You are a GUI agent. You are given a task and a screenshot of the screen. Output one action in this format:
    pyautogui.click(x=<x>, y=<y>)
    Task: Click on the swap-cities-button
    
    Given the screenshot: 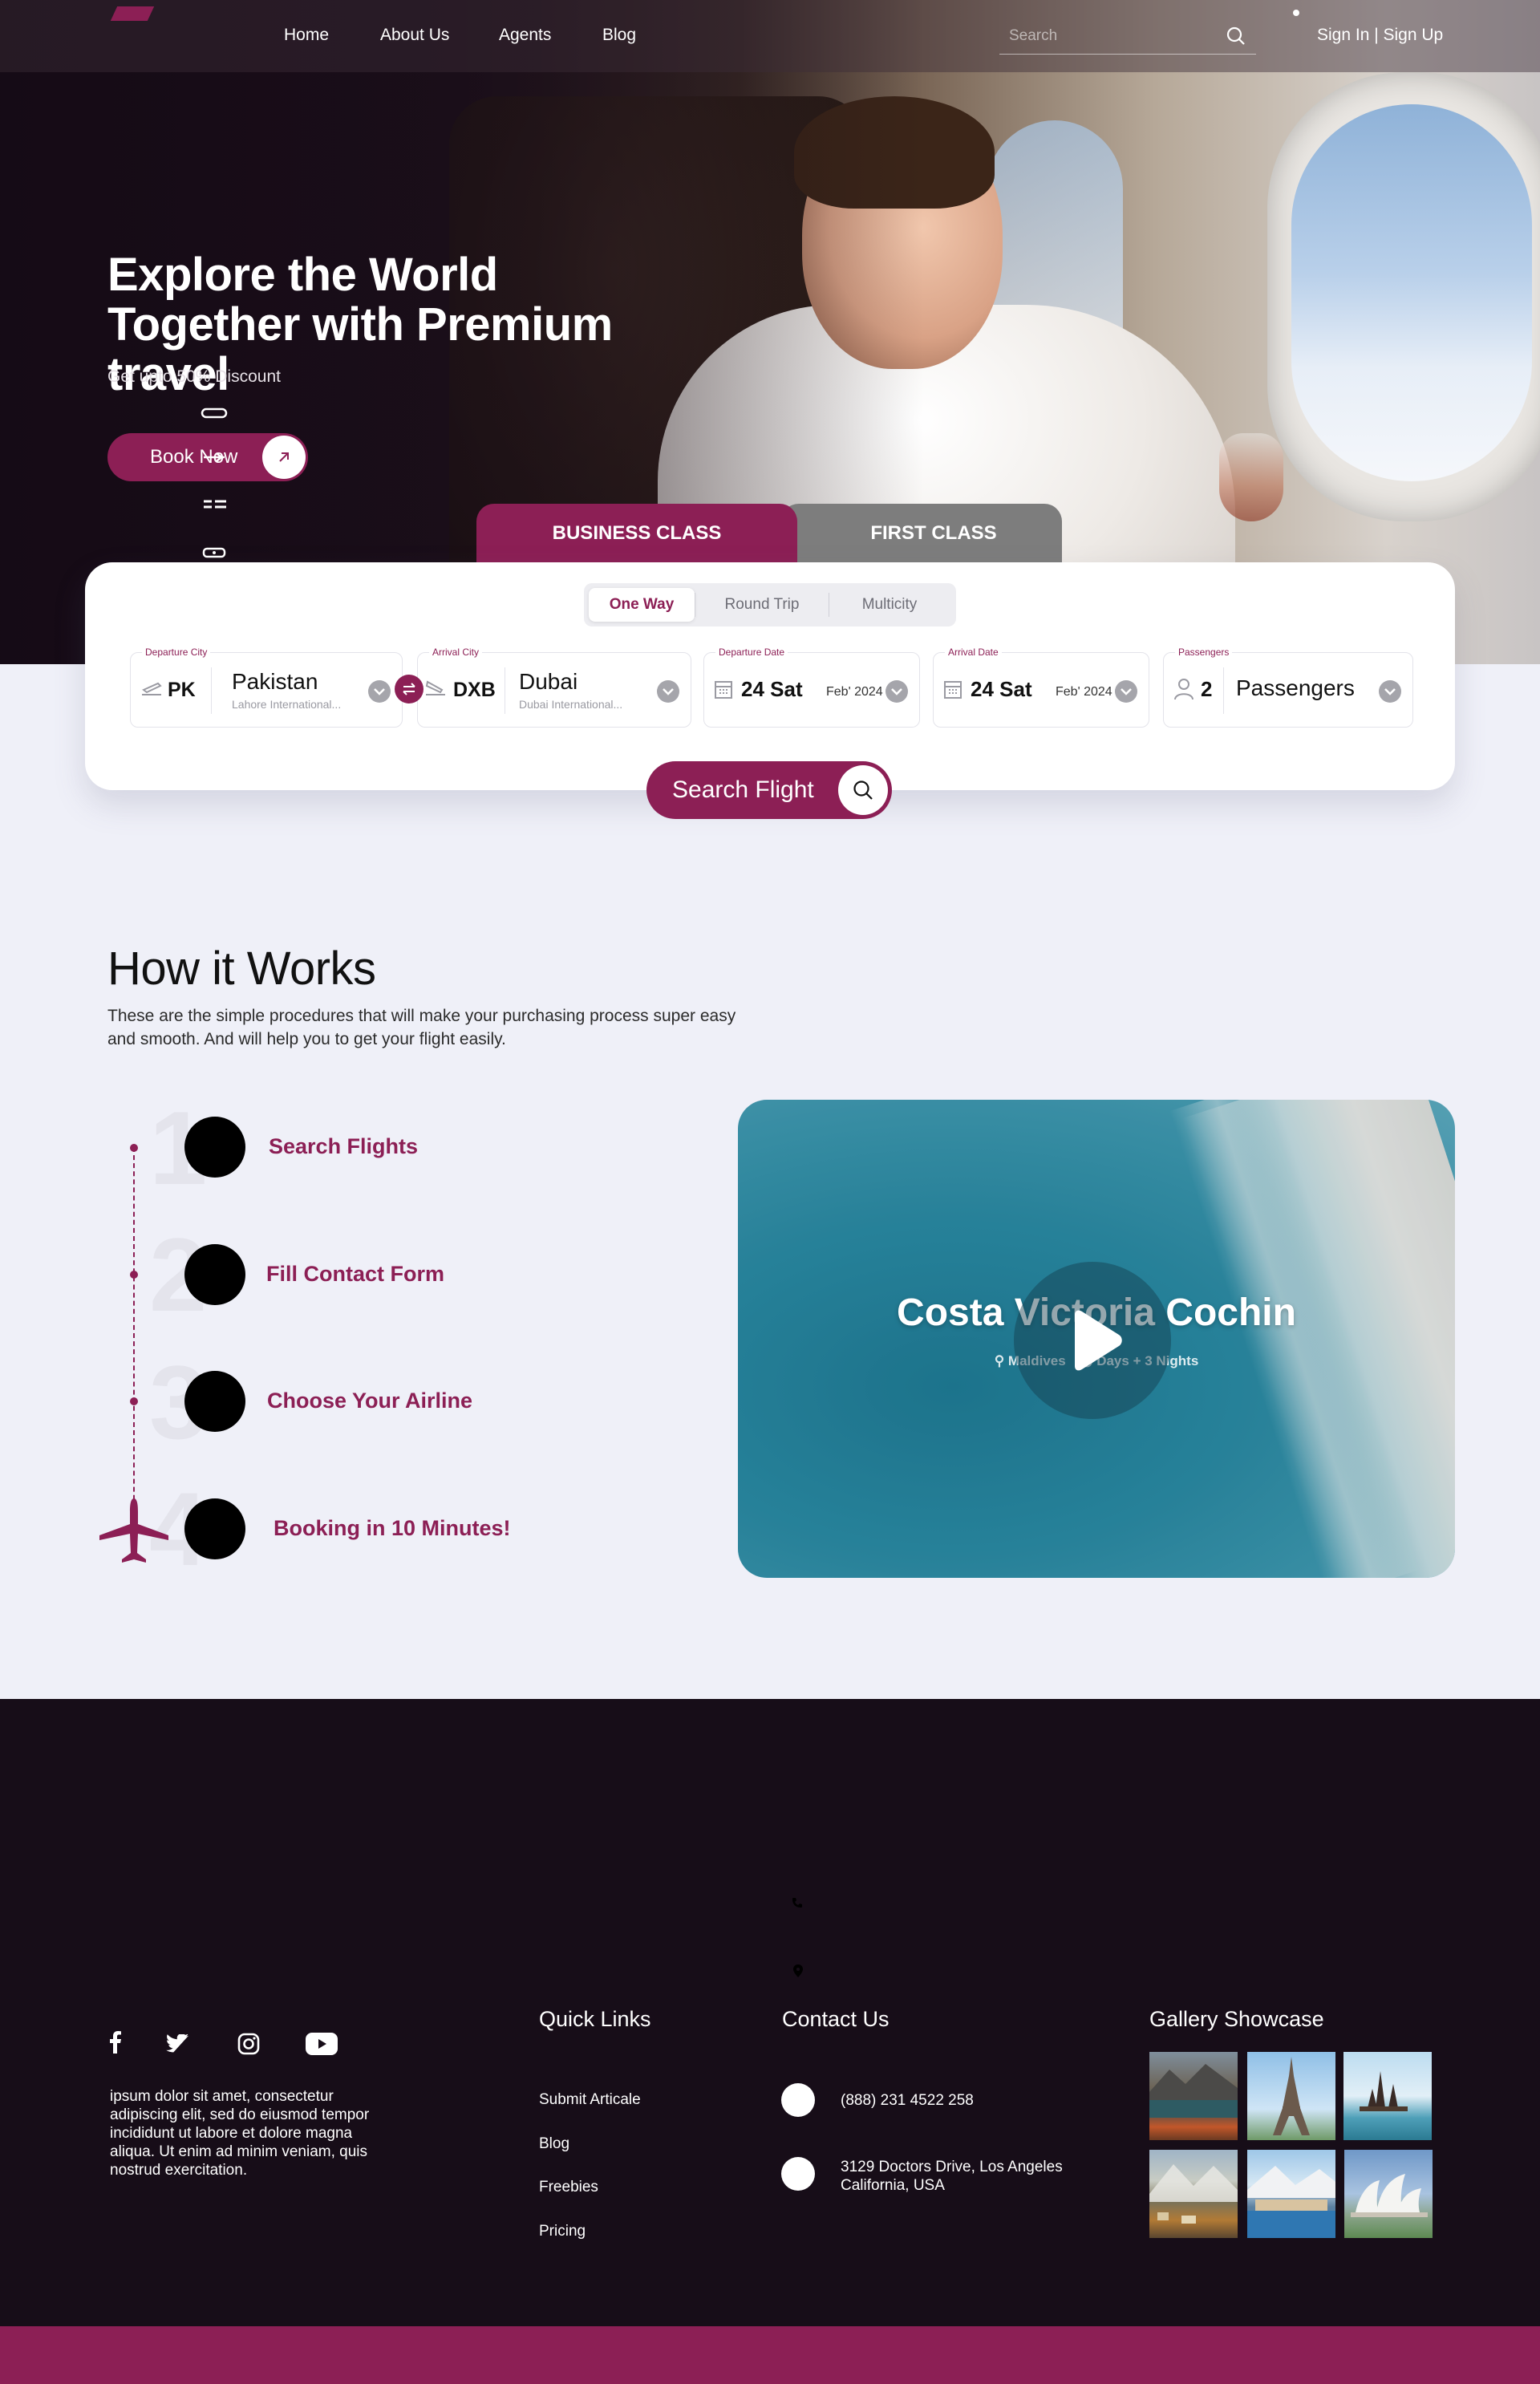 What is the action you would take?
    pyautogui.click(x=410, y=689)
    